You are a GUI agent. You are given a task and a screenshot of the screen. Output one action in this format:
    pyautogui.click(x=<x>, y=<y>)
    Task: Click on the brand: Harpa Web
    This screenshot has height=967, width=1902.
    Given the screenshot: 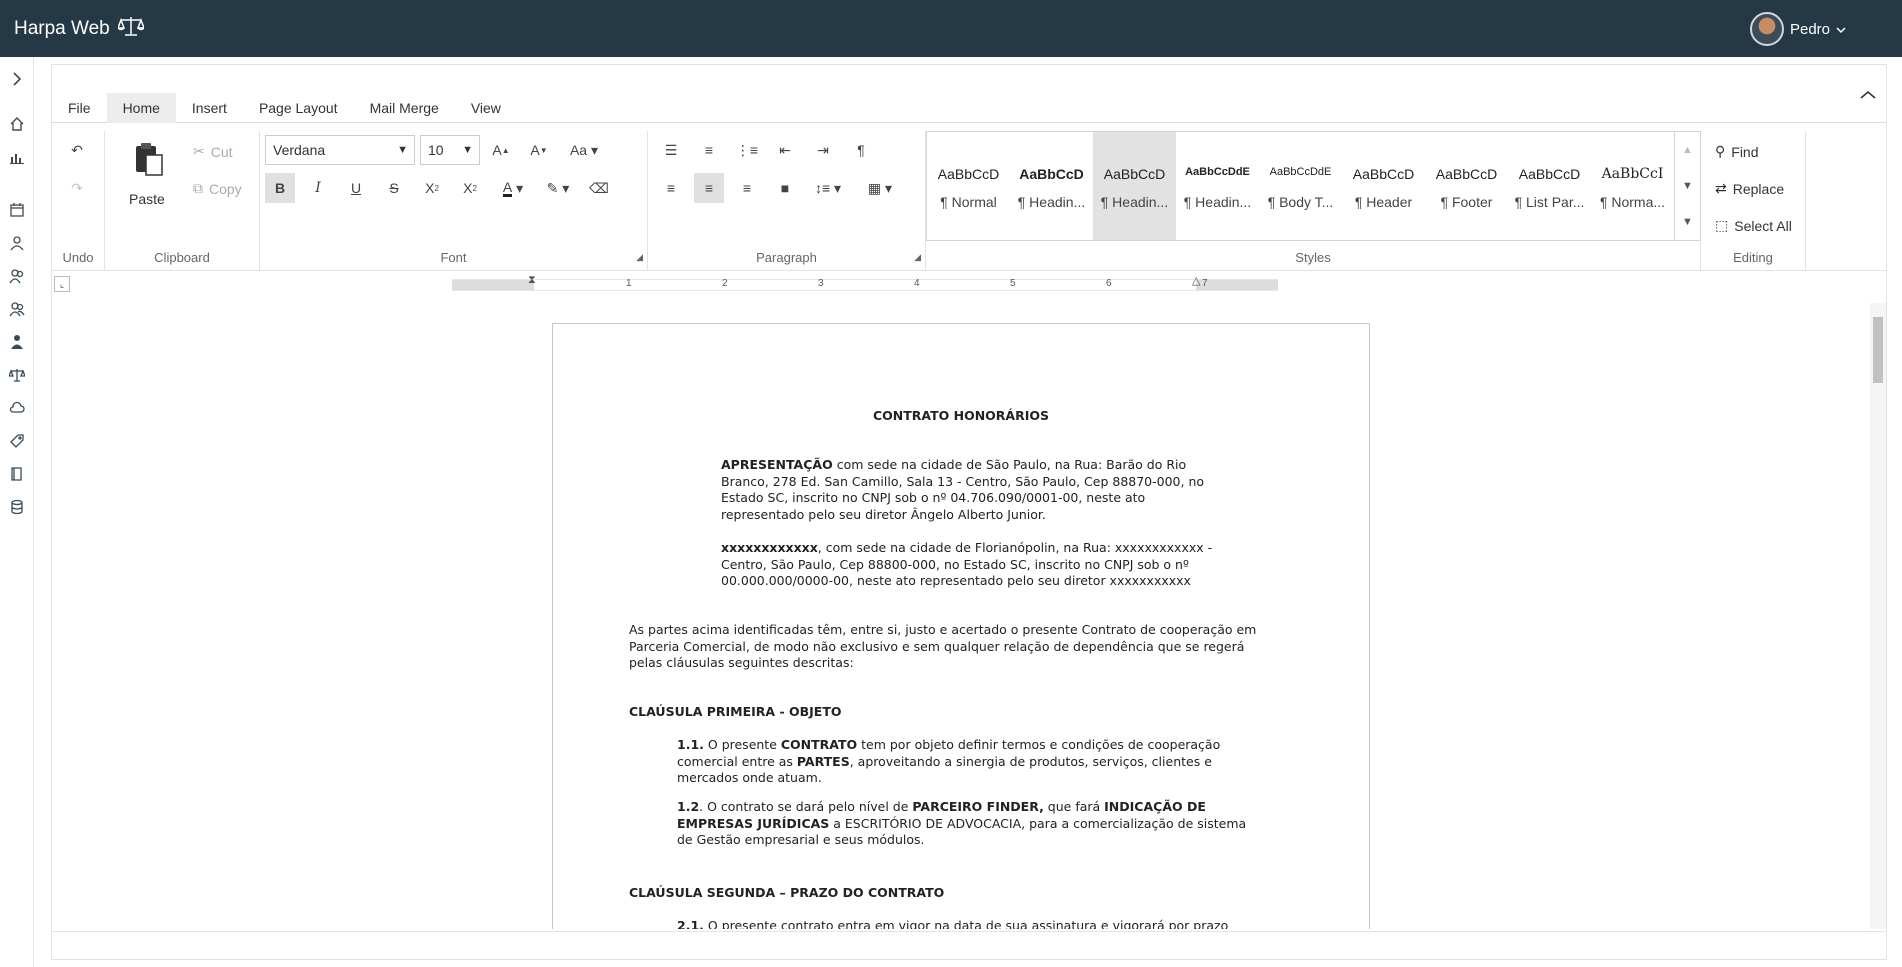 What is the action you would take?
    pyautogui.click(x=79, y=29)
    